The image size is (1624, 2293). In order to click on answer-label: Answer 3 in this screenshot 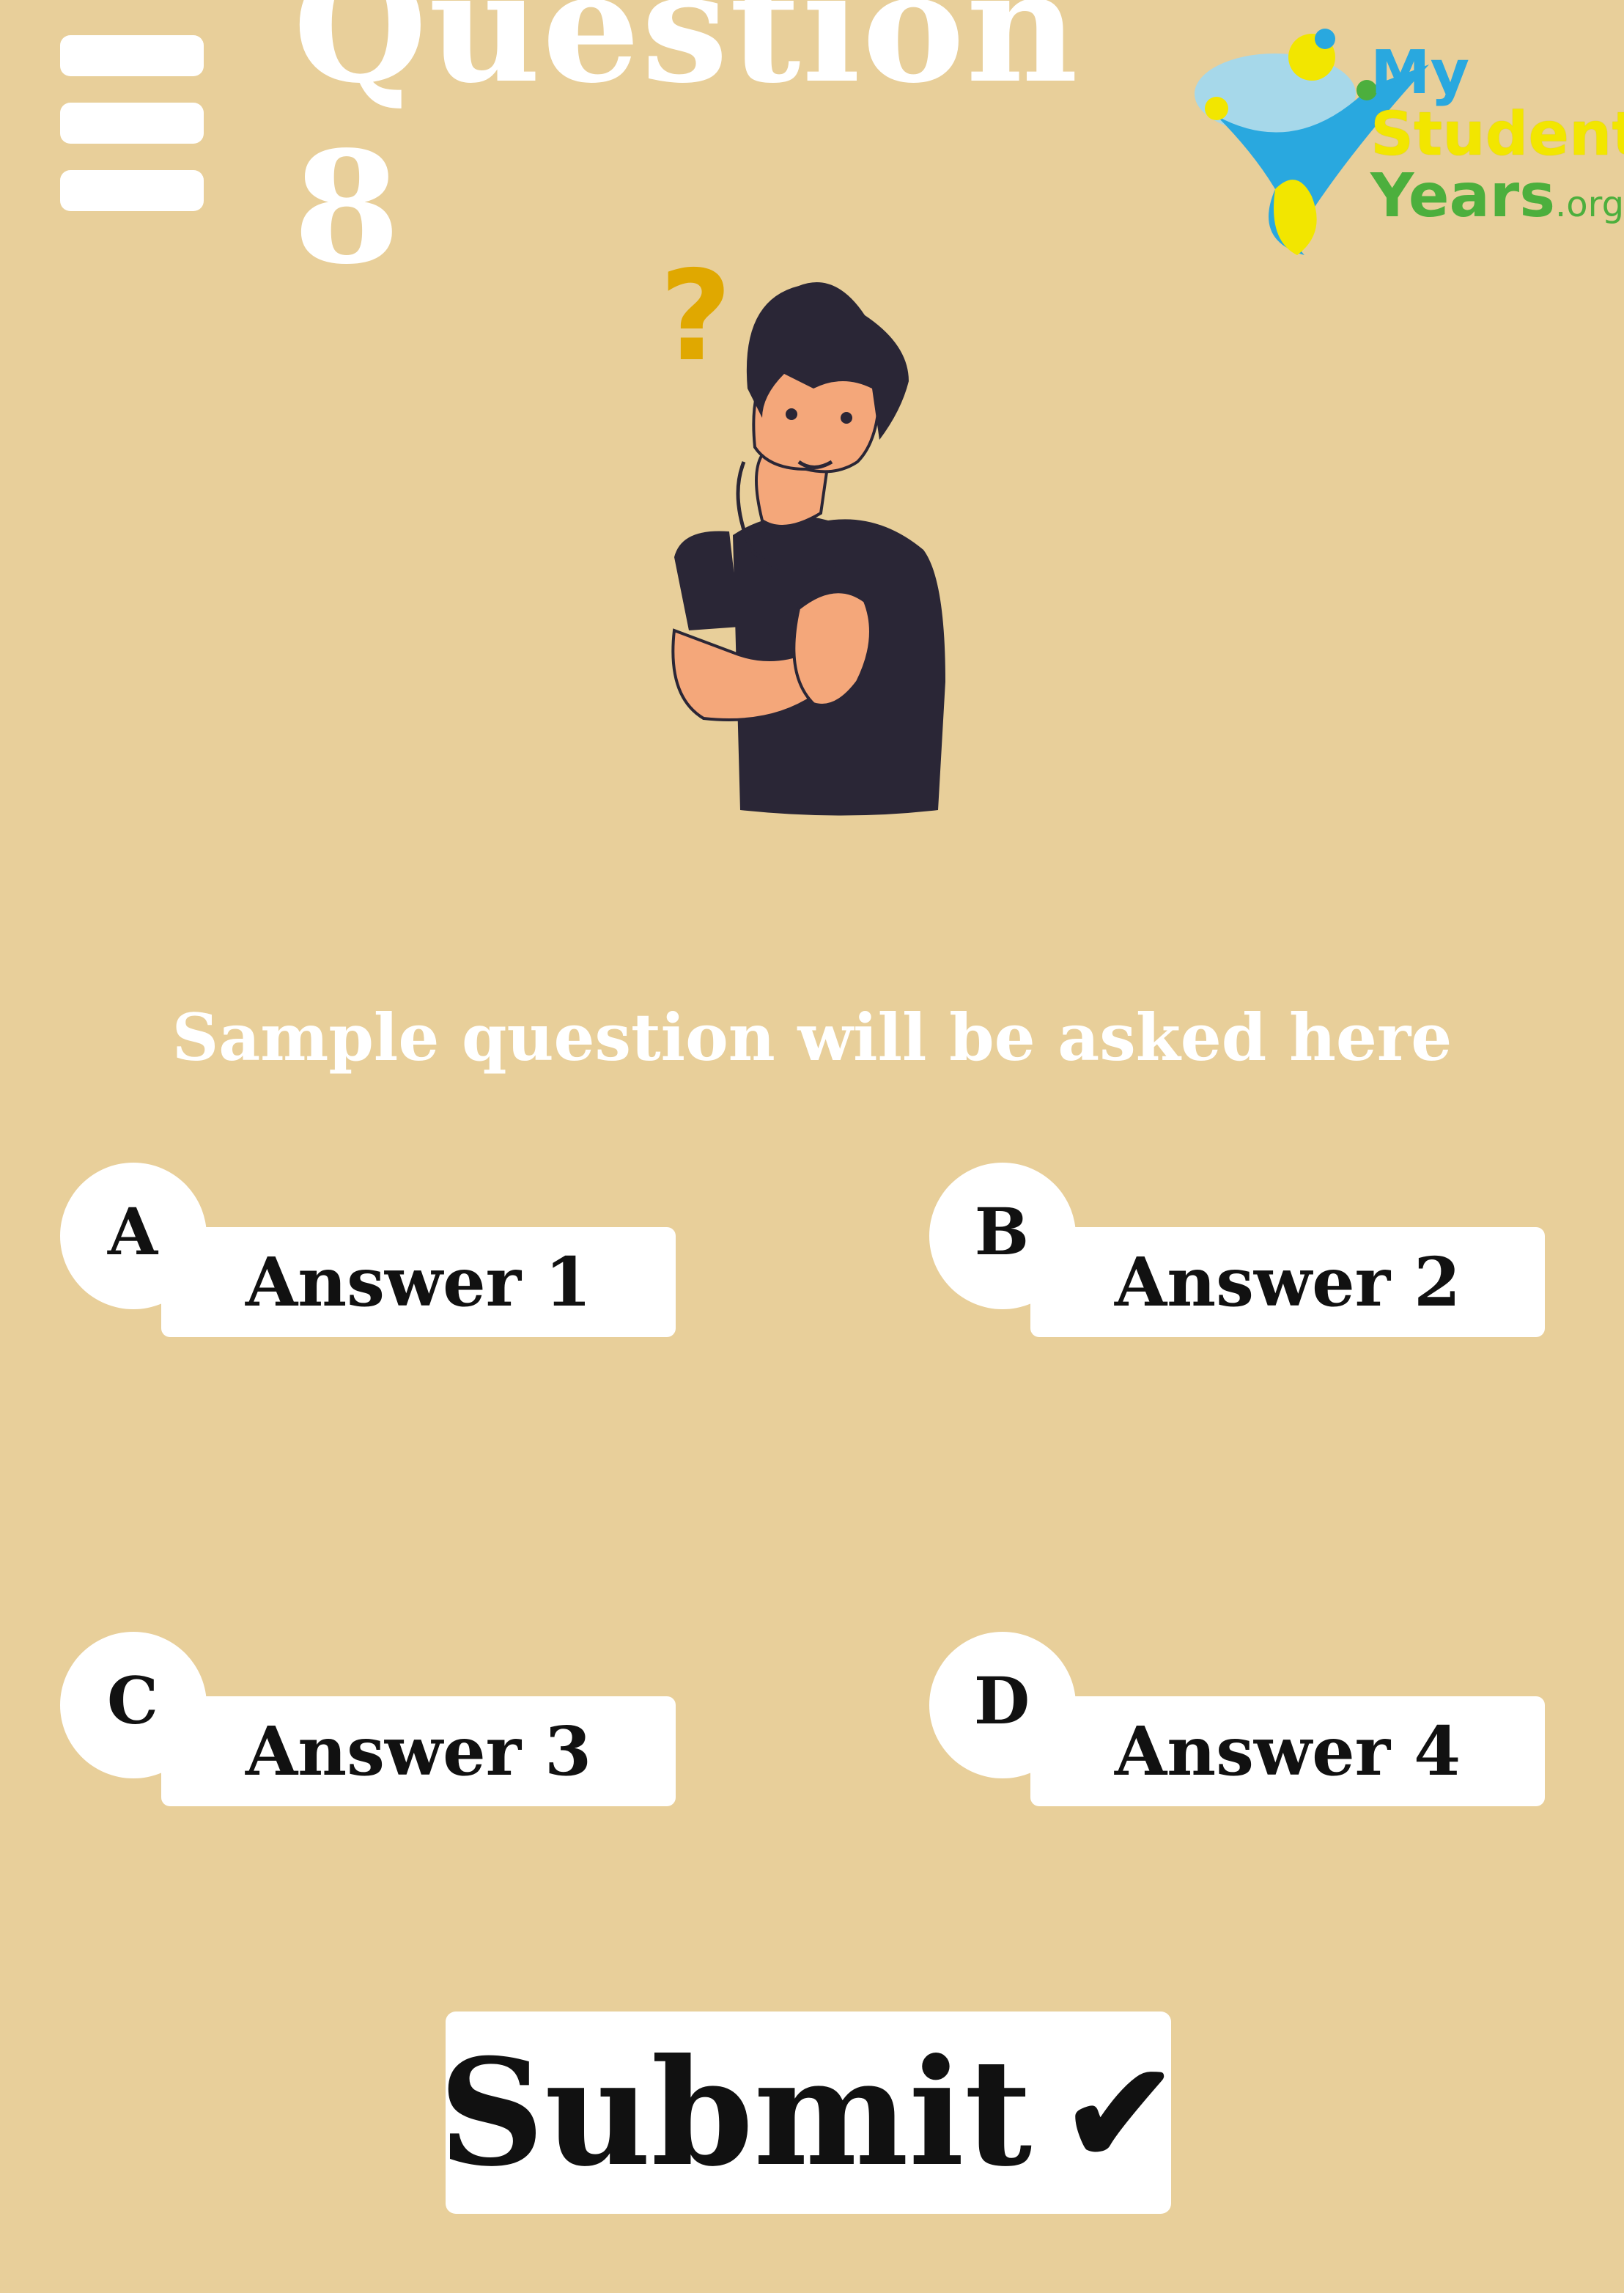, I will do `click(418, 1751)`.